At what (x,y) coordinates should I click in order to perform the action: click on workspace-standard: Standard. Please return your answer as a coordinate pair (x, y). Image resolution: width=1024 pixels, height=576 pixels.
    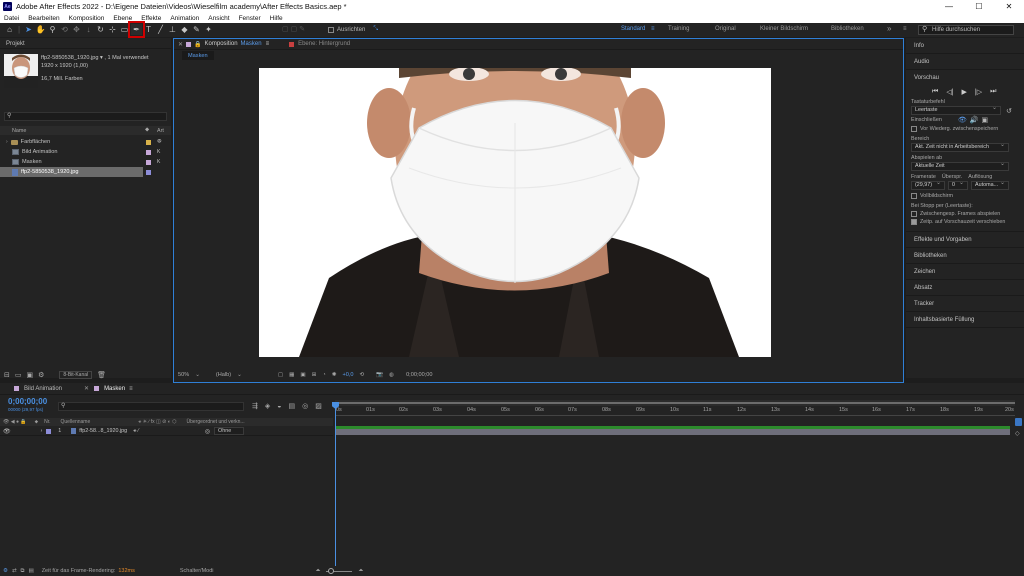
    Looking at the image, I should click on (633, 29).